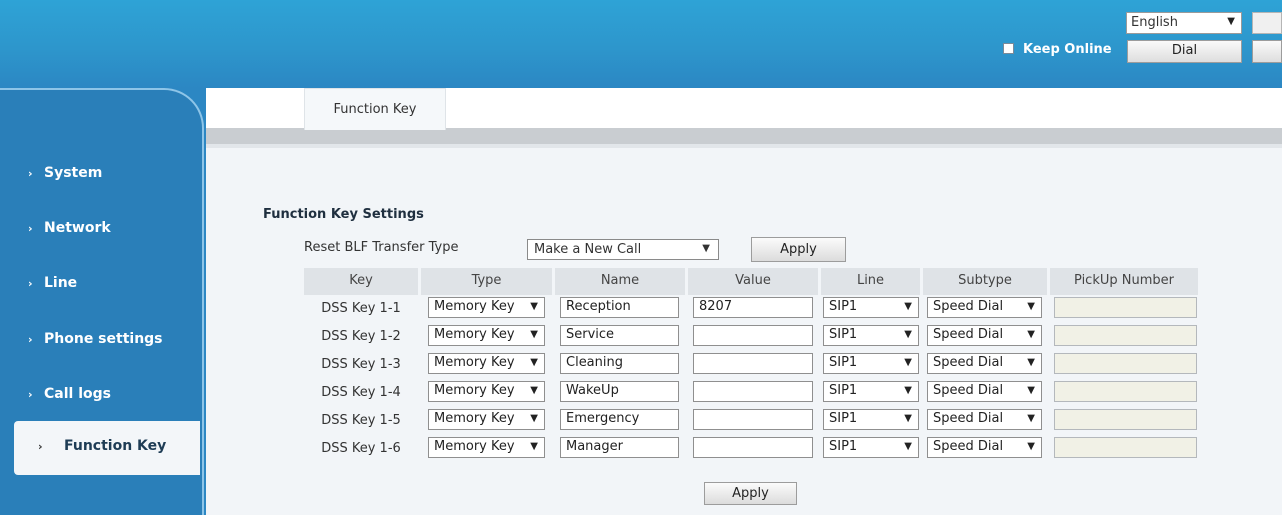 This screenshot has width=1282, height=515. I want to click on sidebar-item-label: Line, so click(61, 283).